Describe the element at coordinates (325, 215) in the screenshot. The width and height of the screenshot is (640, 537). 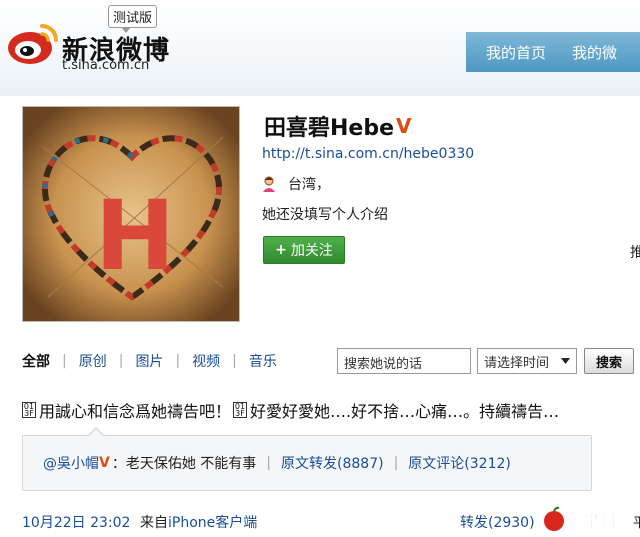
I see `profile-bio: 她还没填写个人介绍` at that location.